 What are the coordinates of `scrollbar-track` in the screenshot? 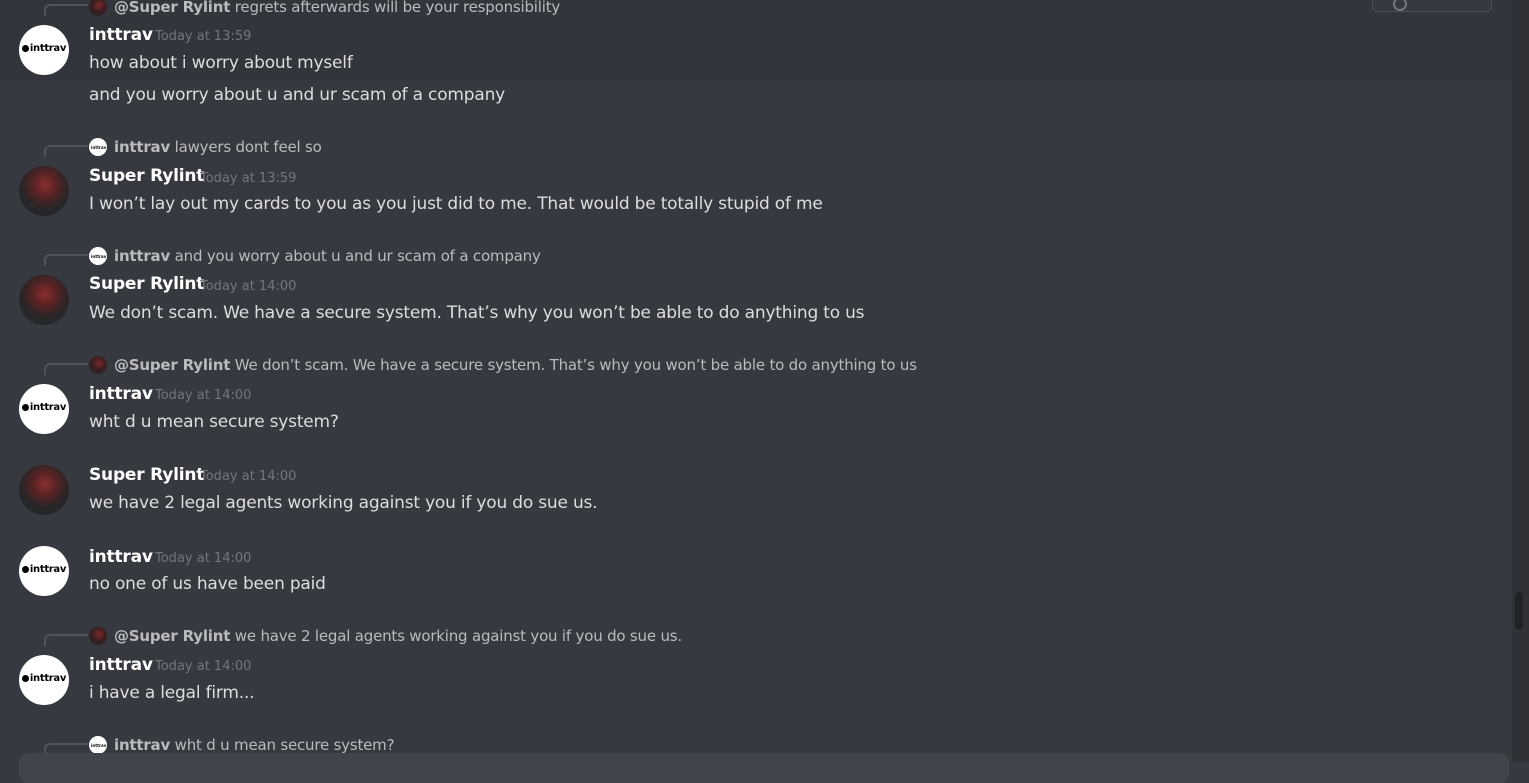 It's located at (1520, 381).